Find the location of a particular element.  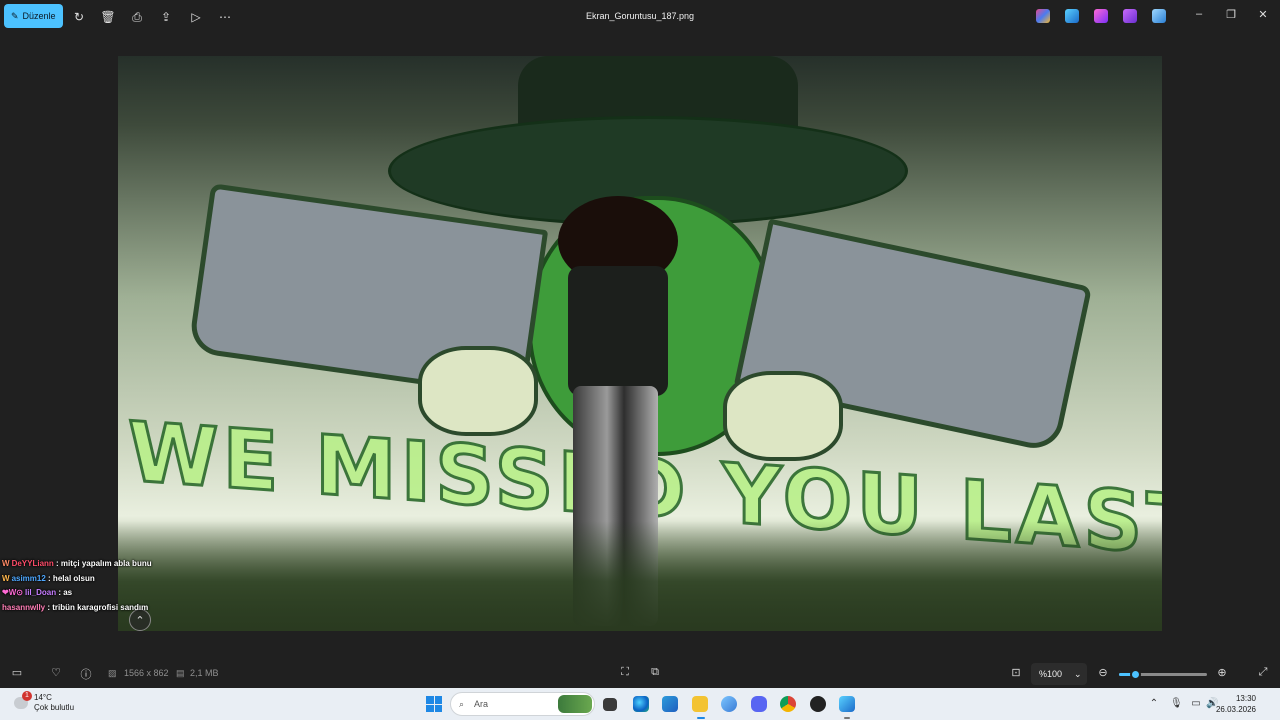

temperature: 14°C is located at coordinates (43, 697).